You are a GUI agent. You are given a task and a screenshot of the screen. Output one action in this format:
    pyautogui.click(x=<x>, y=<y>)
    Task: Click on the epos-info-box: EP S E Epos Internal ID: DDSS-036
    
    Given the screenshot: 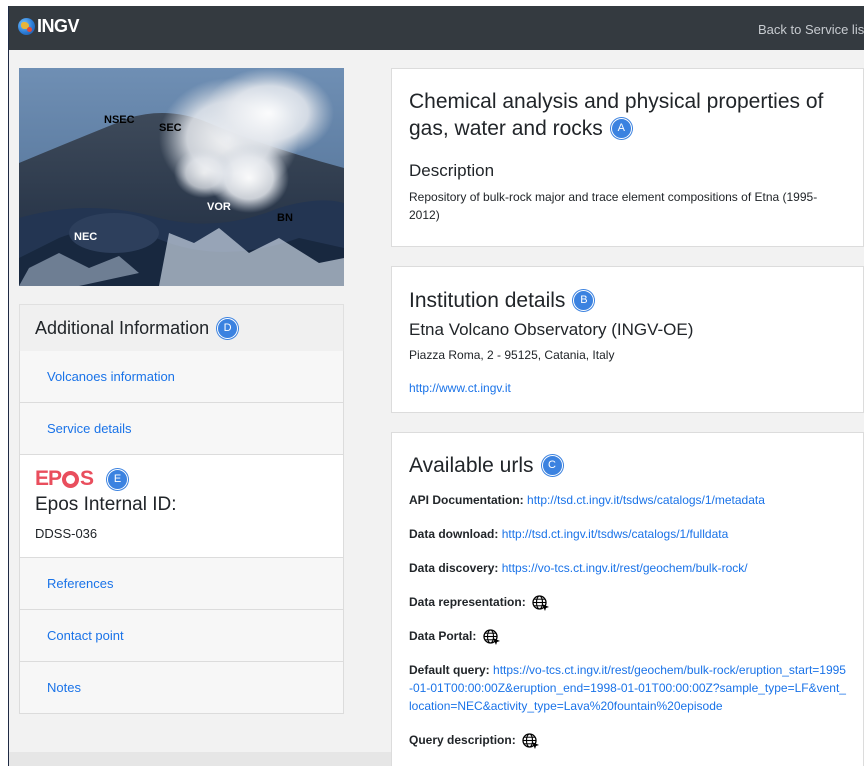 What is the action you would take?
    pyautogui.click(x=181, y=506)
    